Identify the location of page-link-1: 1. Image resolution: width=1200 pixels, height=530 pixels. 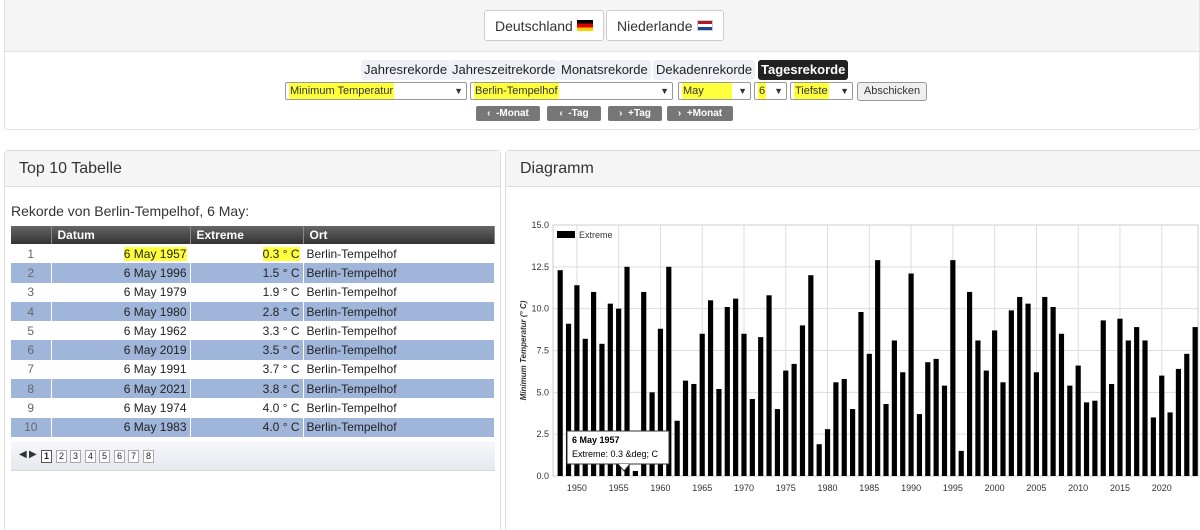
(46, 456).